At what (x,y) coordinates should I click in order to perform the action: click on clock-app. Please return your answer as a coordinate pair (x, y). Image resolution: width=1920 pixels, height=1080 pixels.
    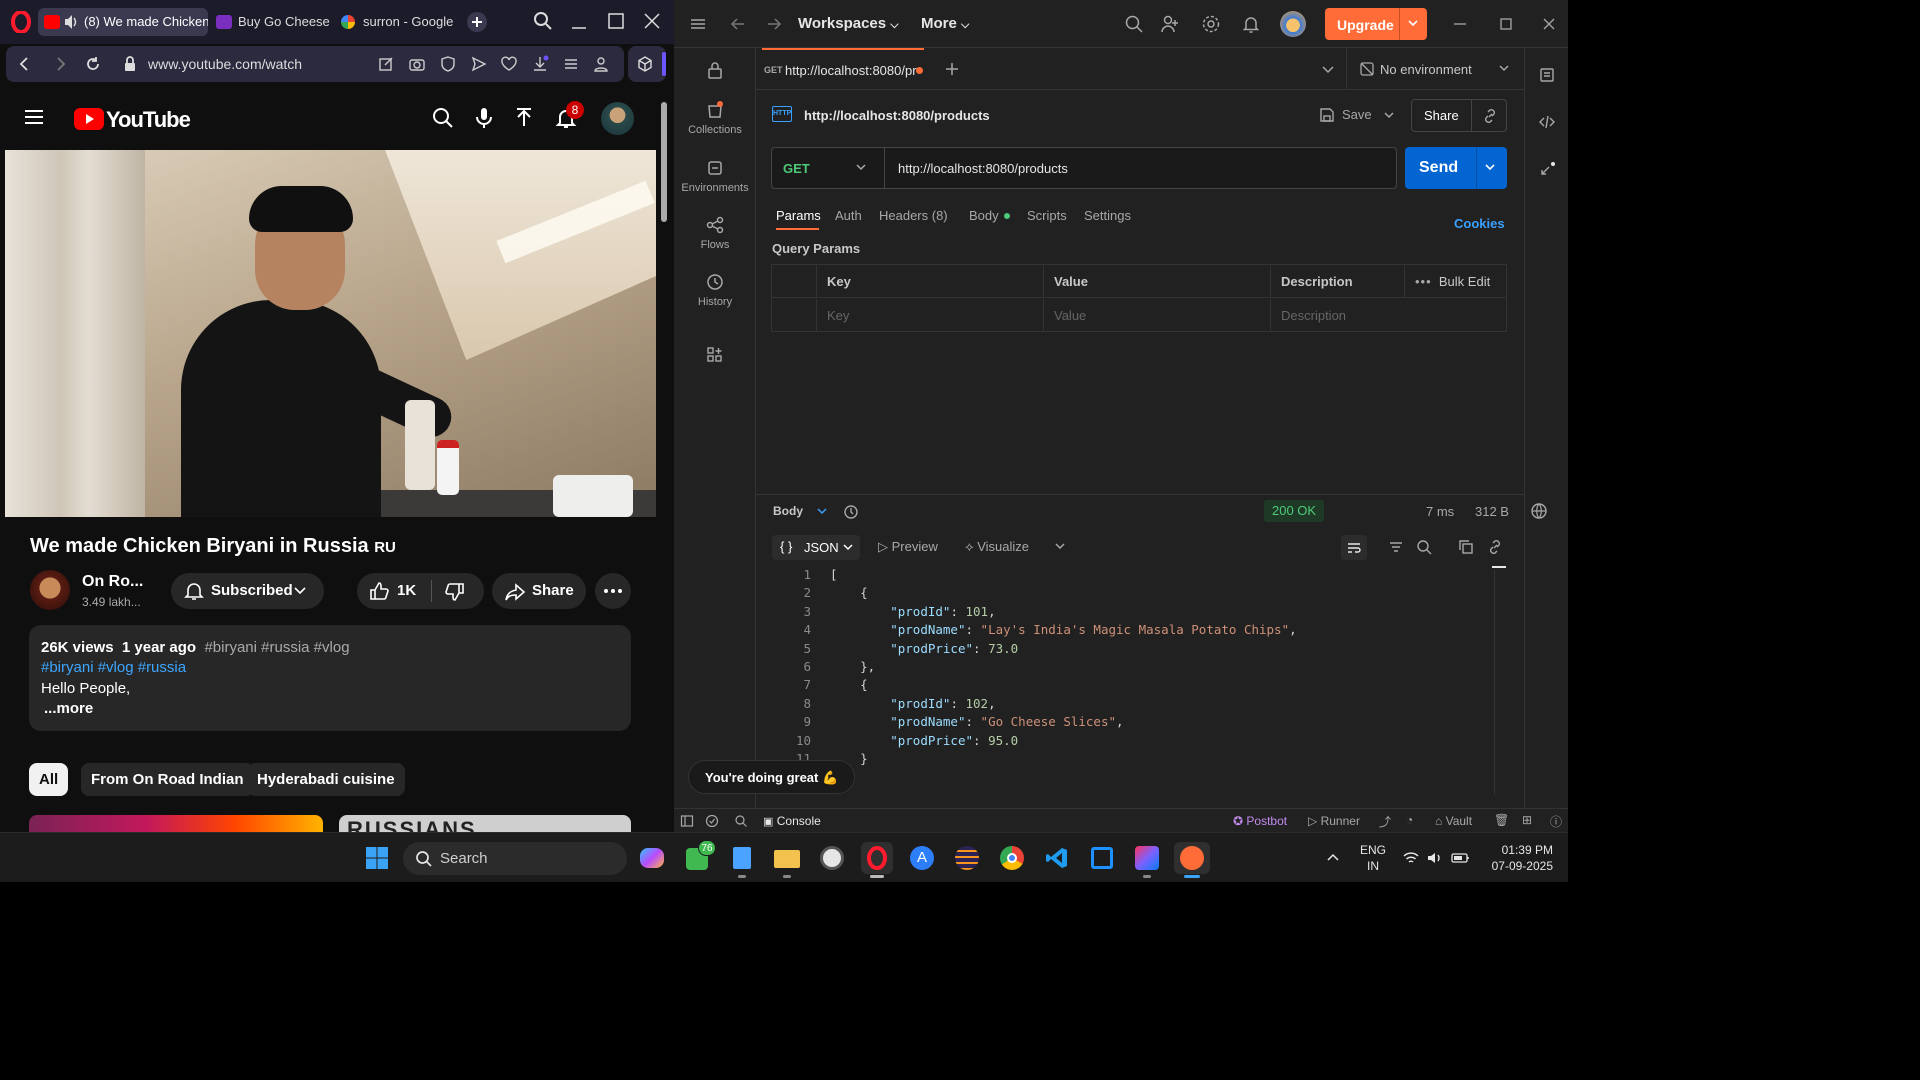
    Looking at the image, I should click on (832, 858).